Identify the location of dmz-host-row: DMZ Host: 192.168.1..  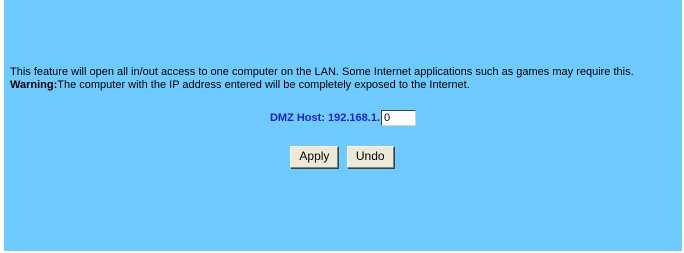
(343, 118).